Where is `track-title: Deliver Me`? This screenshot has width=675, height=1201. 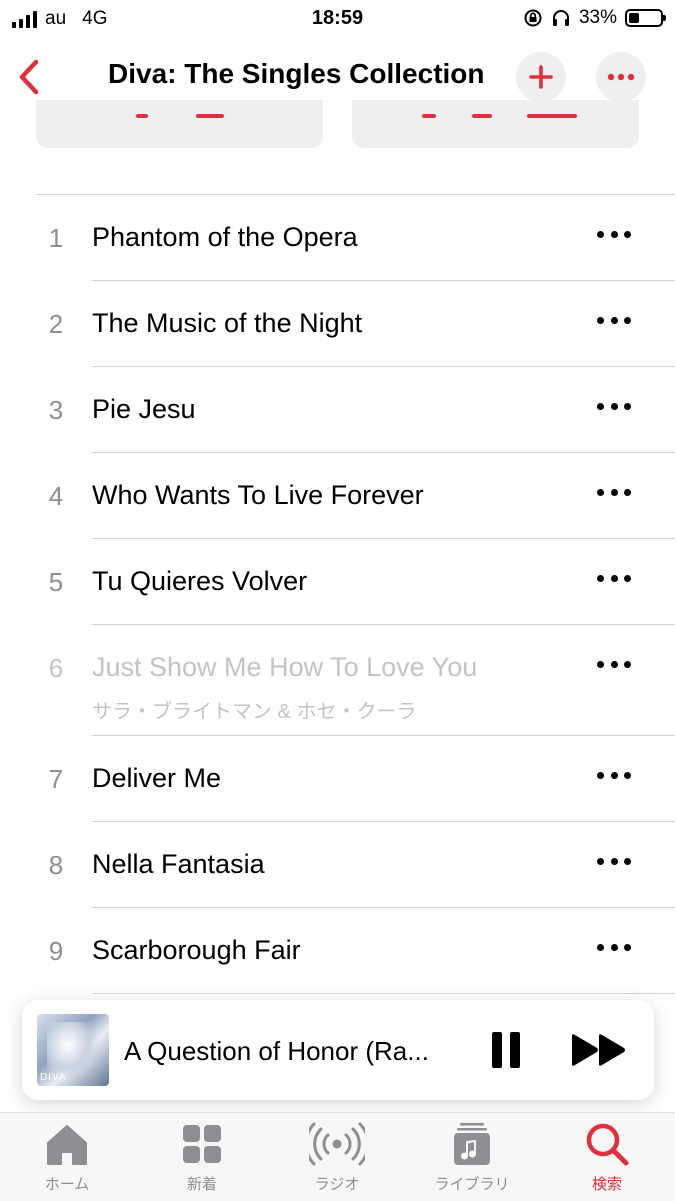
track-title: Deliver Me is located at coordinates (157, 778).